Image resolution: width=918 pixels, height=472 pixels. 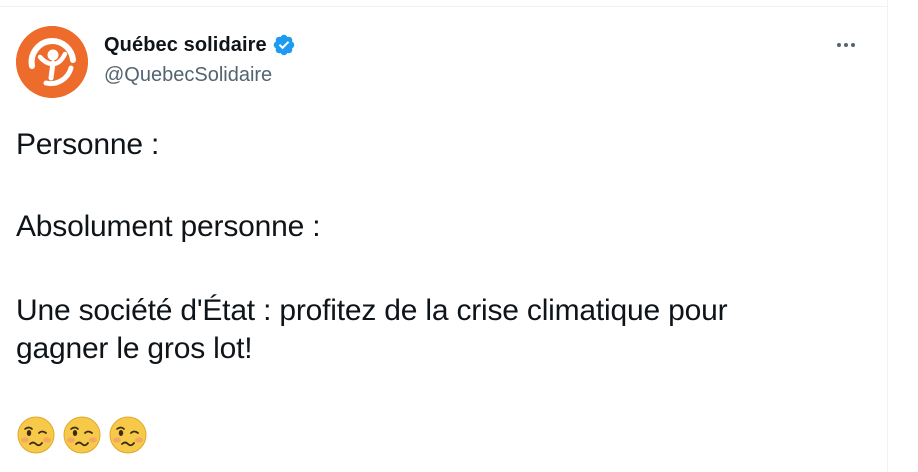 What do you see at coordinates (185, 45) in the screenshot?
I see `display-name: Québec solidaire` at bounding box center [185, 45].